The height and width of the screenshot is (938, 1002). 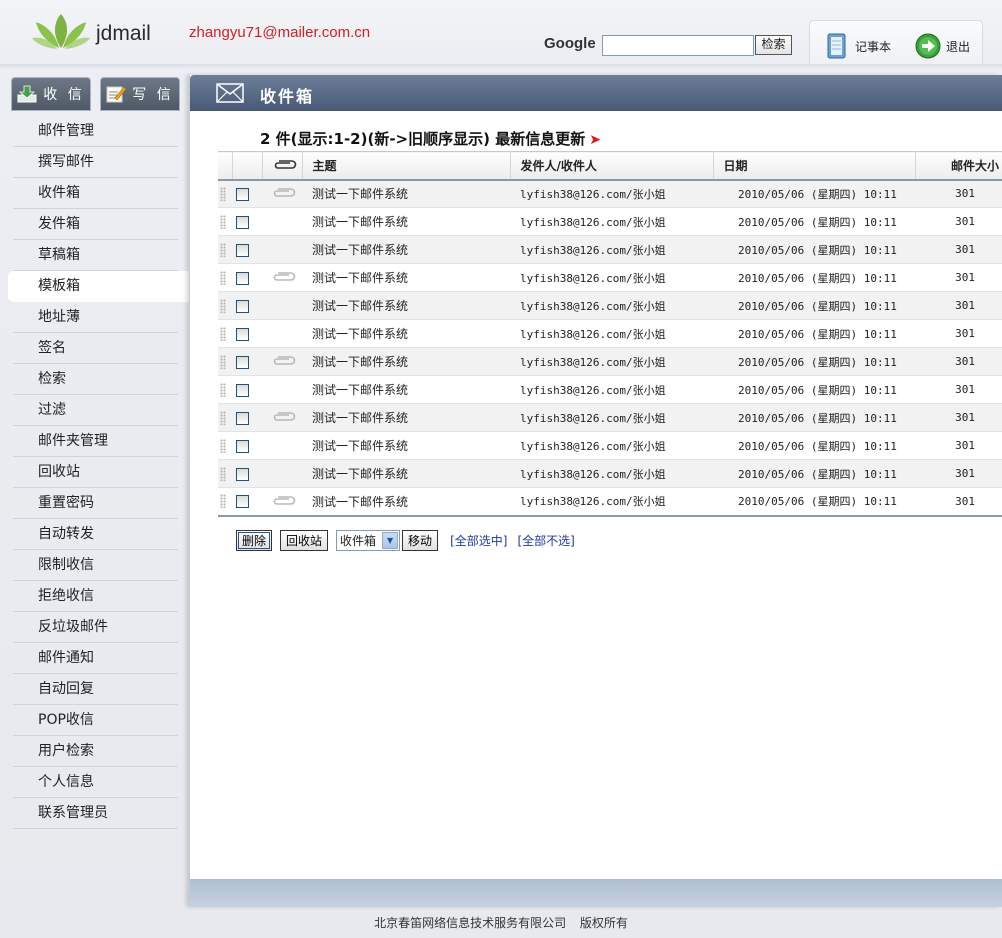 What do you see at coordinates (95, 720) in the screenshot?
I see `sidebar-item: POP收信` at bounding box center [95, 720].